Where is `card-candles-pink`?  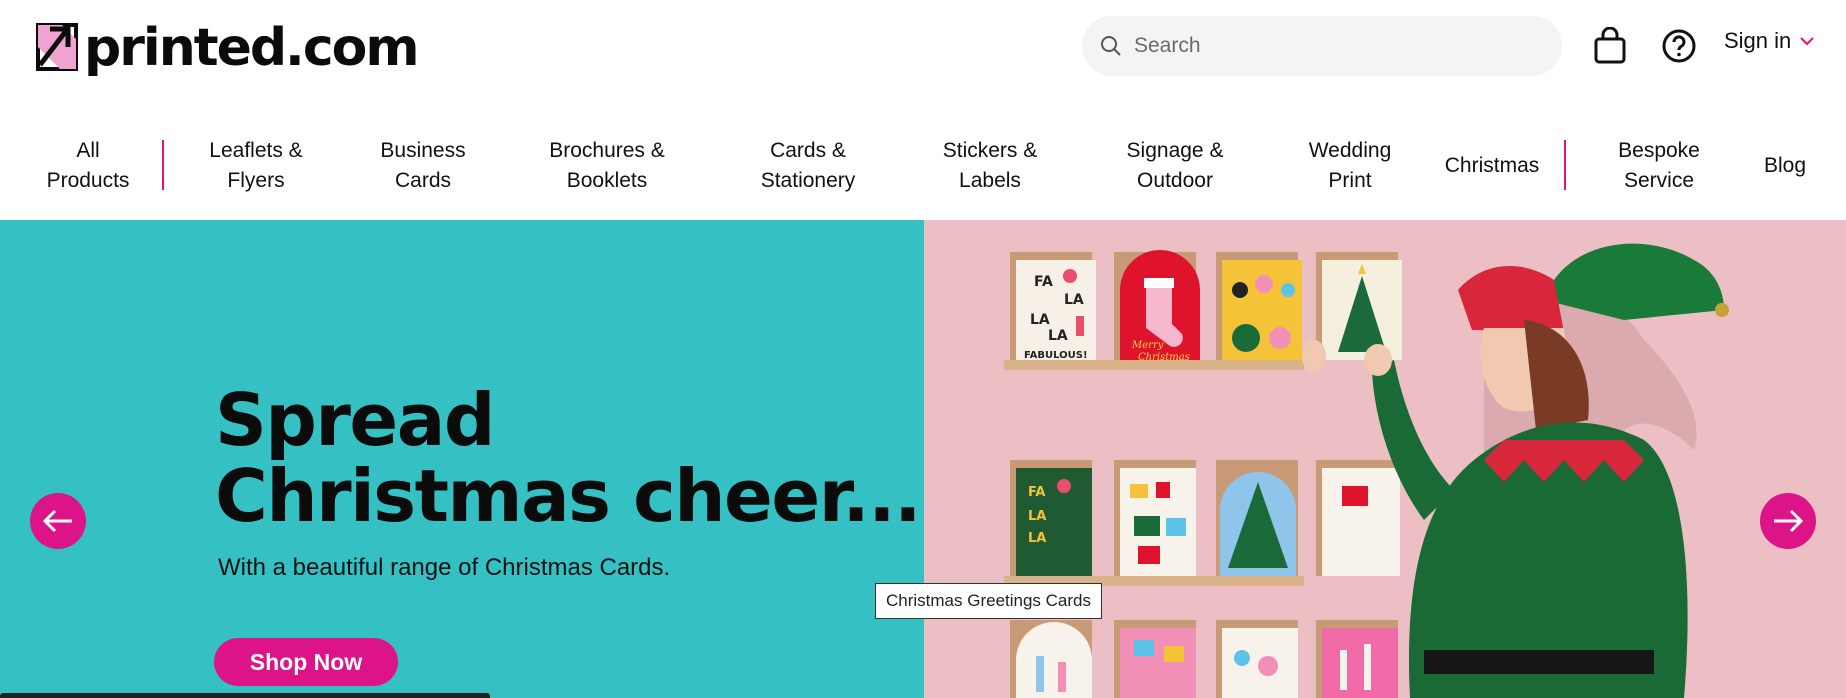 card-candles-pink is located at coordinates (1360, 663).